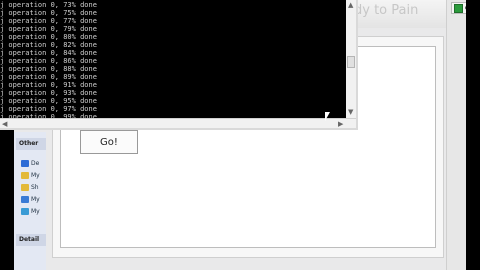 The width and height of the screenshot is (480, 270). Describe the element at coordinates (350, 5) in the screenshot. I see `scroll-up-icon: ▲` at that location.